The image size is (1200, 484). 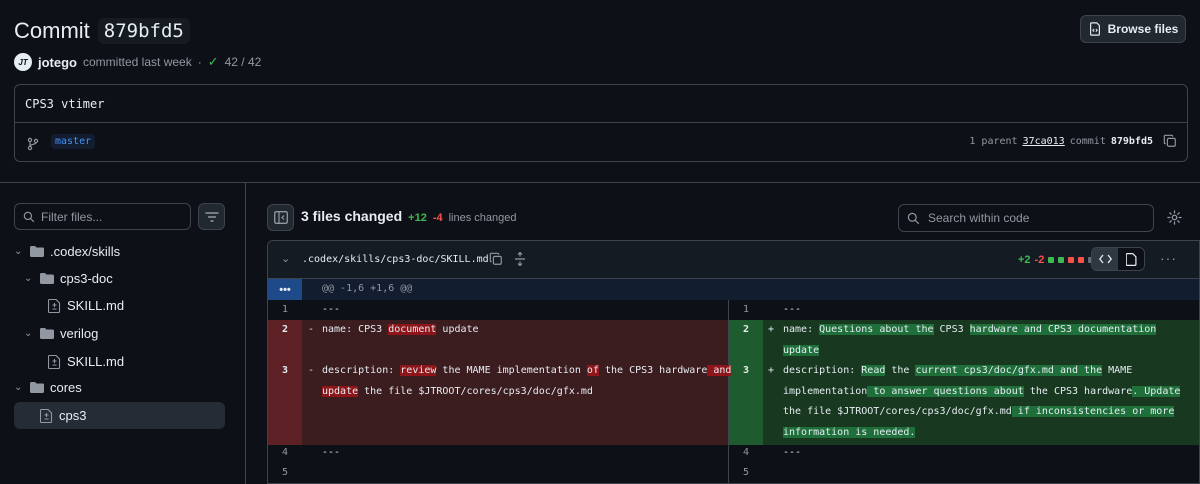 I want to click on check-icon: ✓, so click(x=213, y=62).